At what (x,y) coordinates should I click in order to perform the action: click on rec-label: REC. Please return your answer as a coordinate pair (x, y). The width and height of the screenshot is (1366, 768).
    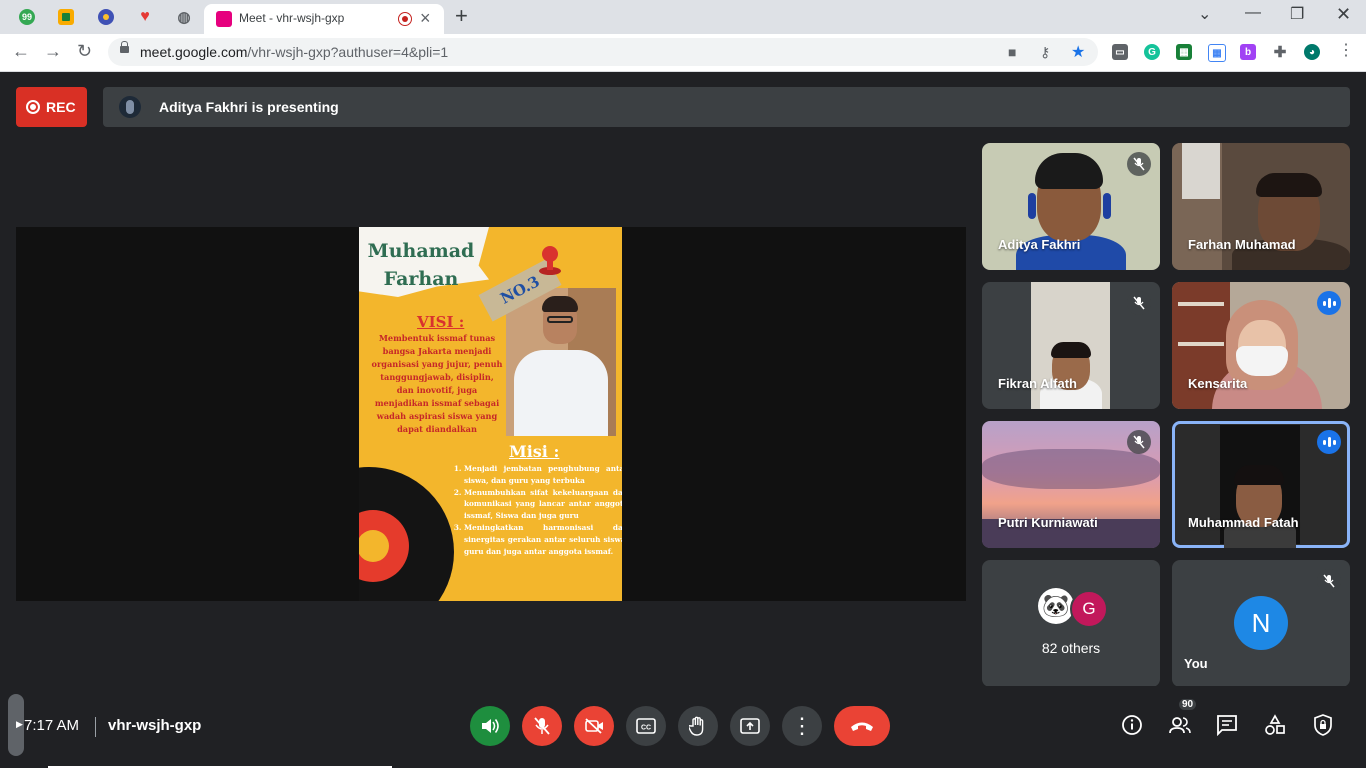
    Looking at the image, I should click on (61, 107).